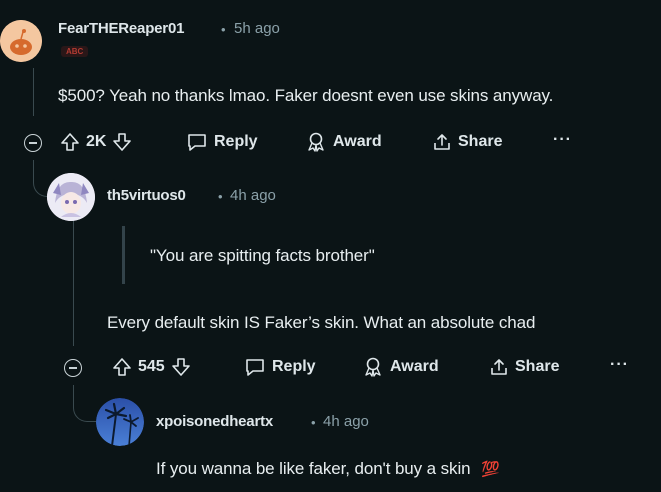 This screenshot has height=492, width=661. I want to click on vote-controls: 2K, so click(96, 142).